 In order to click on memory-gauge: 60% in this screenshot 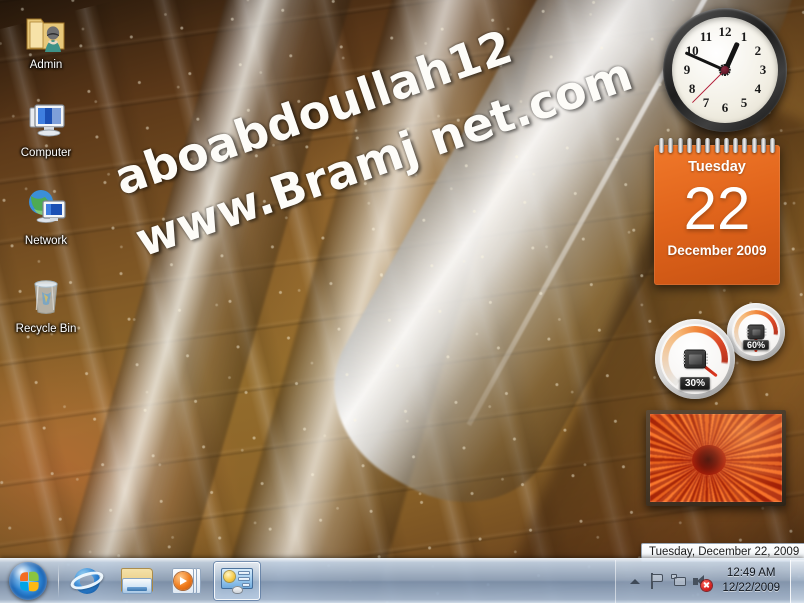, I will do `click(756, 332)`.